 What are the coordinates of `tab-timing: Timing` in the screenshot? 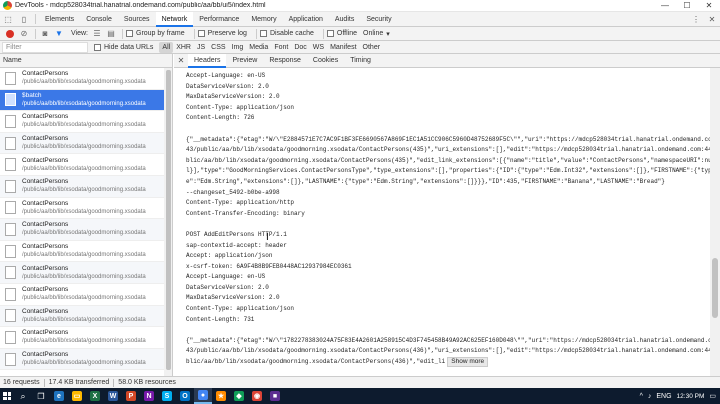 It's located at (360, 61).